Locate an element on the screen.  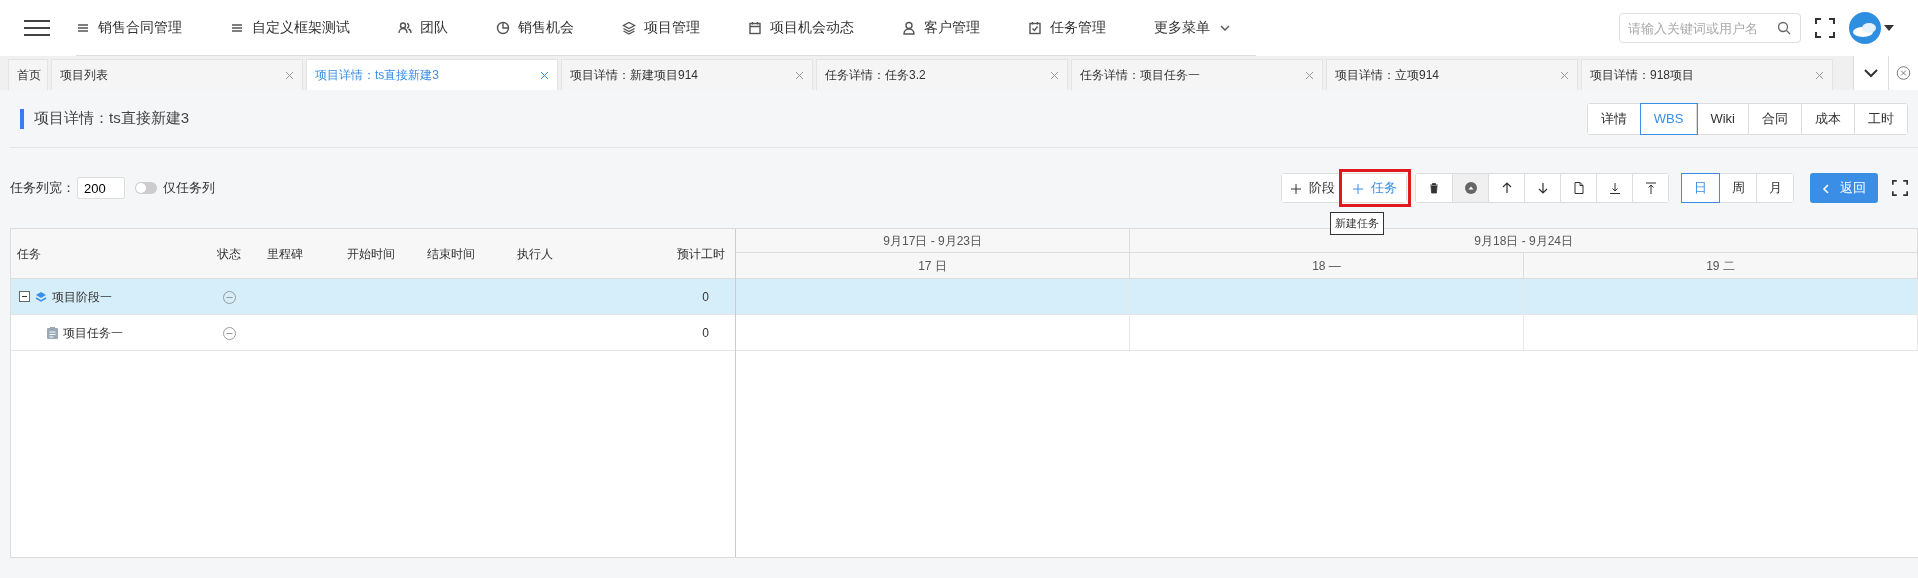
search-icon is located at coordinates (1784, 28).